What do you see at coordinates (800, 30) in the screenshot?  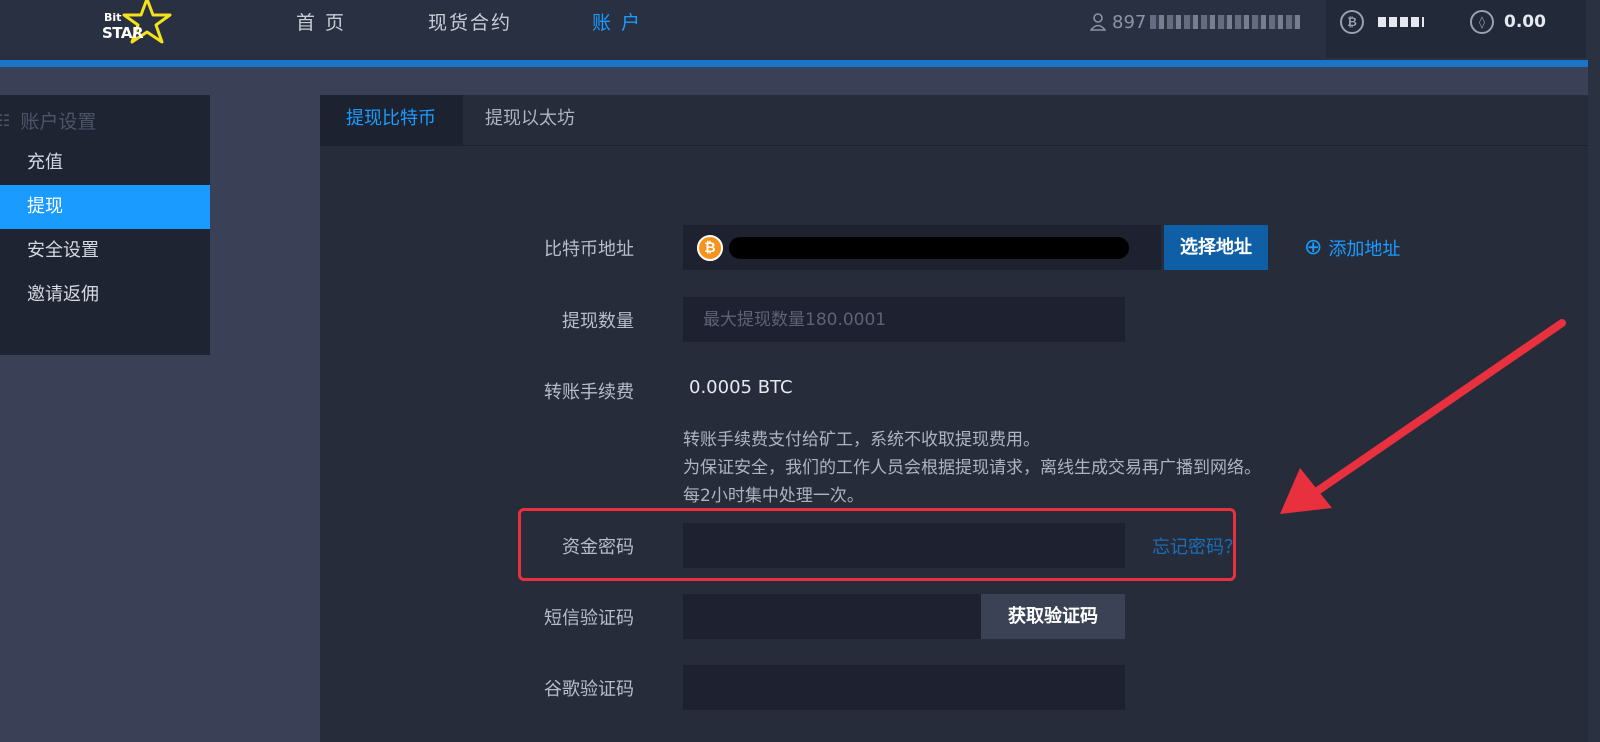 I see `top-header: Bit STAR 首 页 现货合约 账 户 897 ₿ ◊ 0.00` at bounding box center [800, 30].